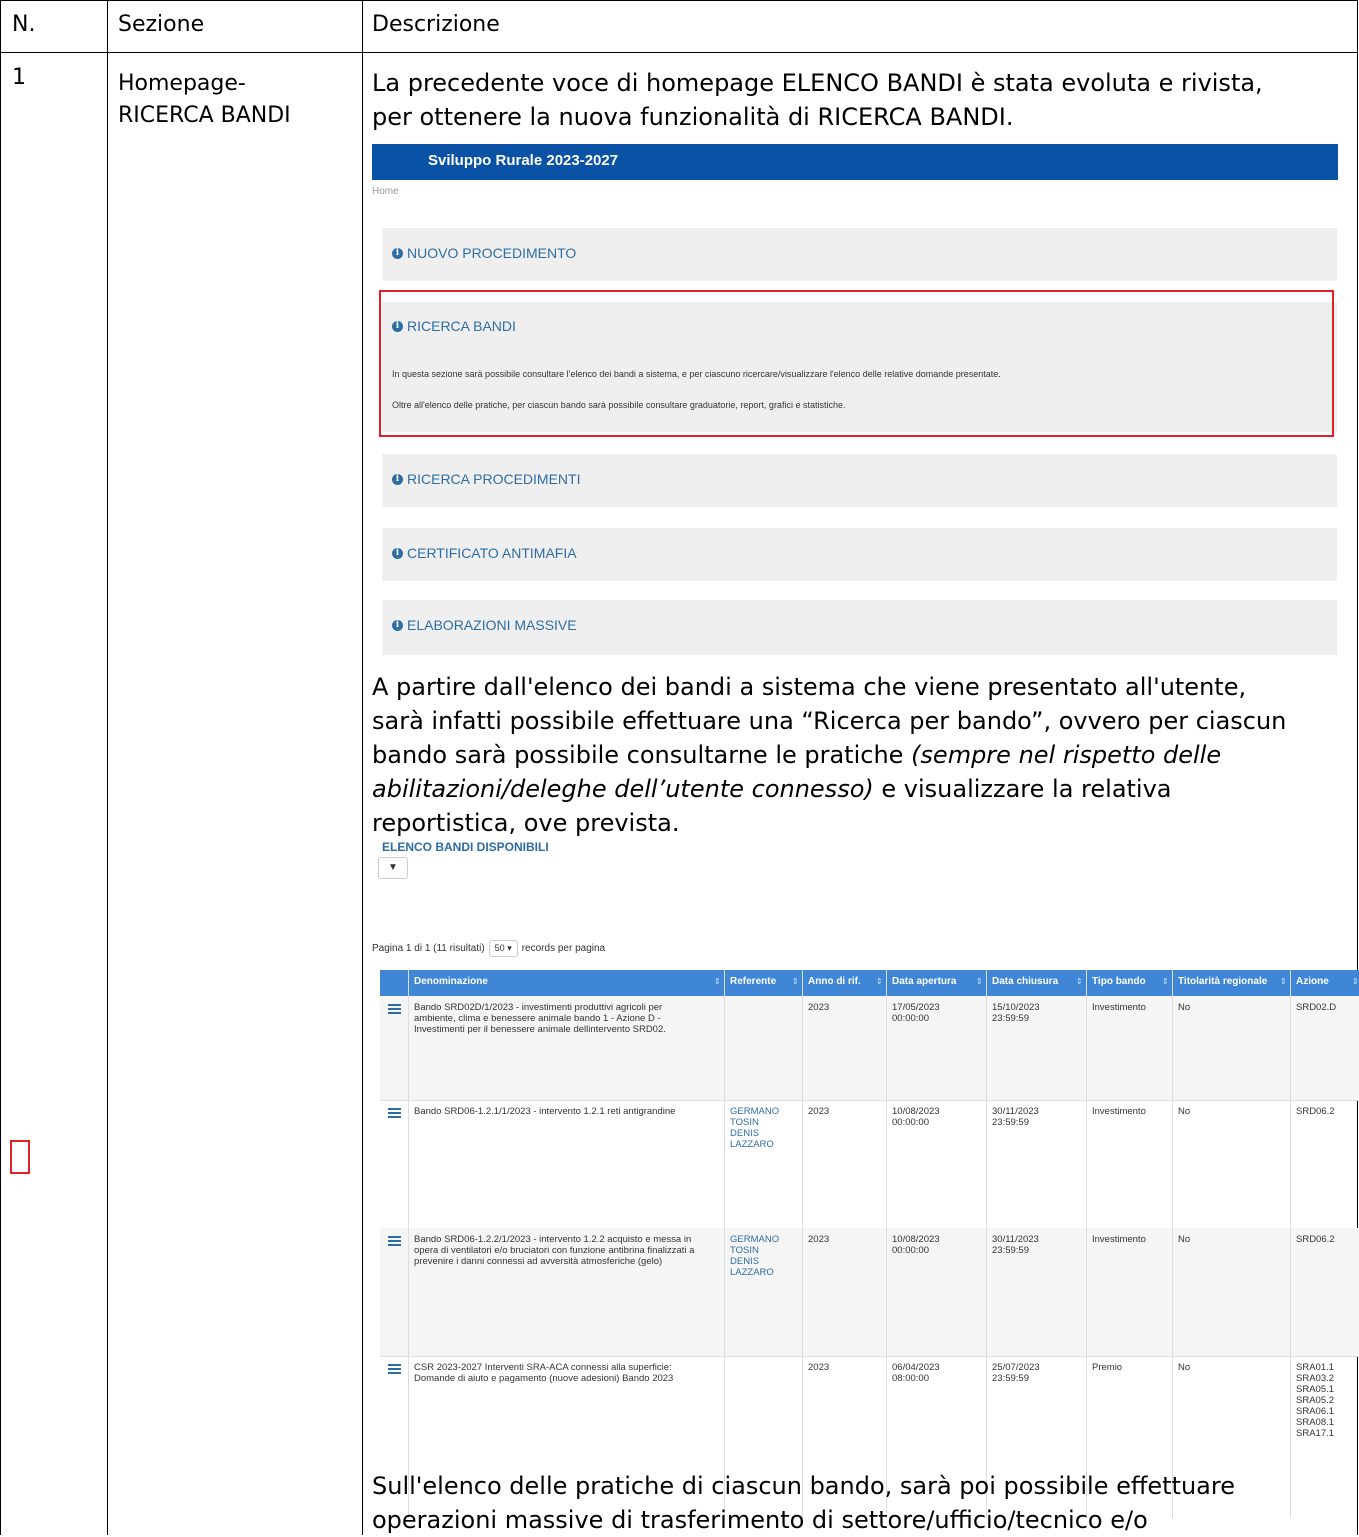 Image resolution: width=1359 pixels, height=1537 pixels. Describe the element at coordinates (910, 1018) in the screenshot. I see `cell-line: 00:00:00` at that location.